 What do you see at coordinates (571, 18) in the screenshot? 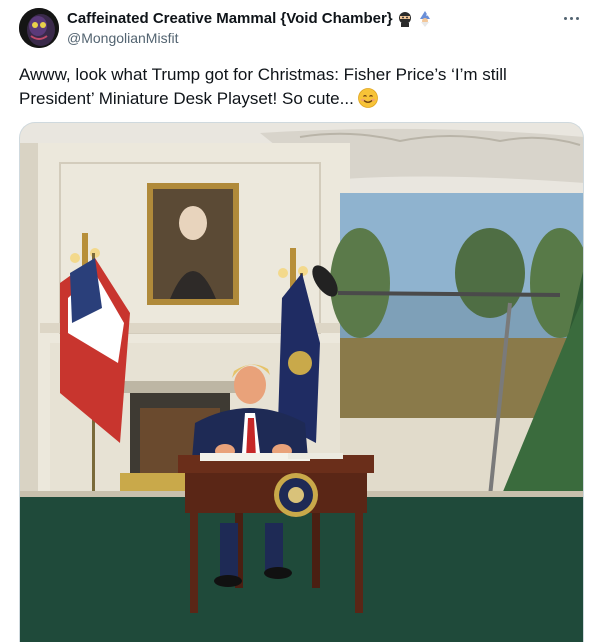
I see `more-options-button` at bounding box center [571, 18].